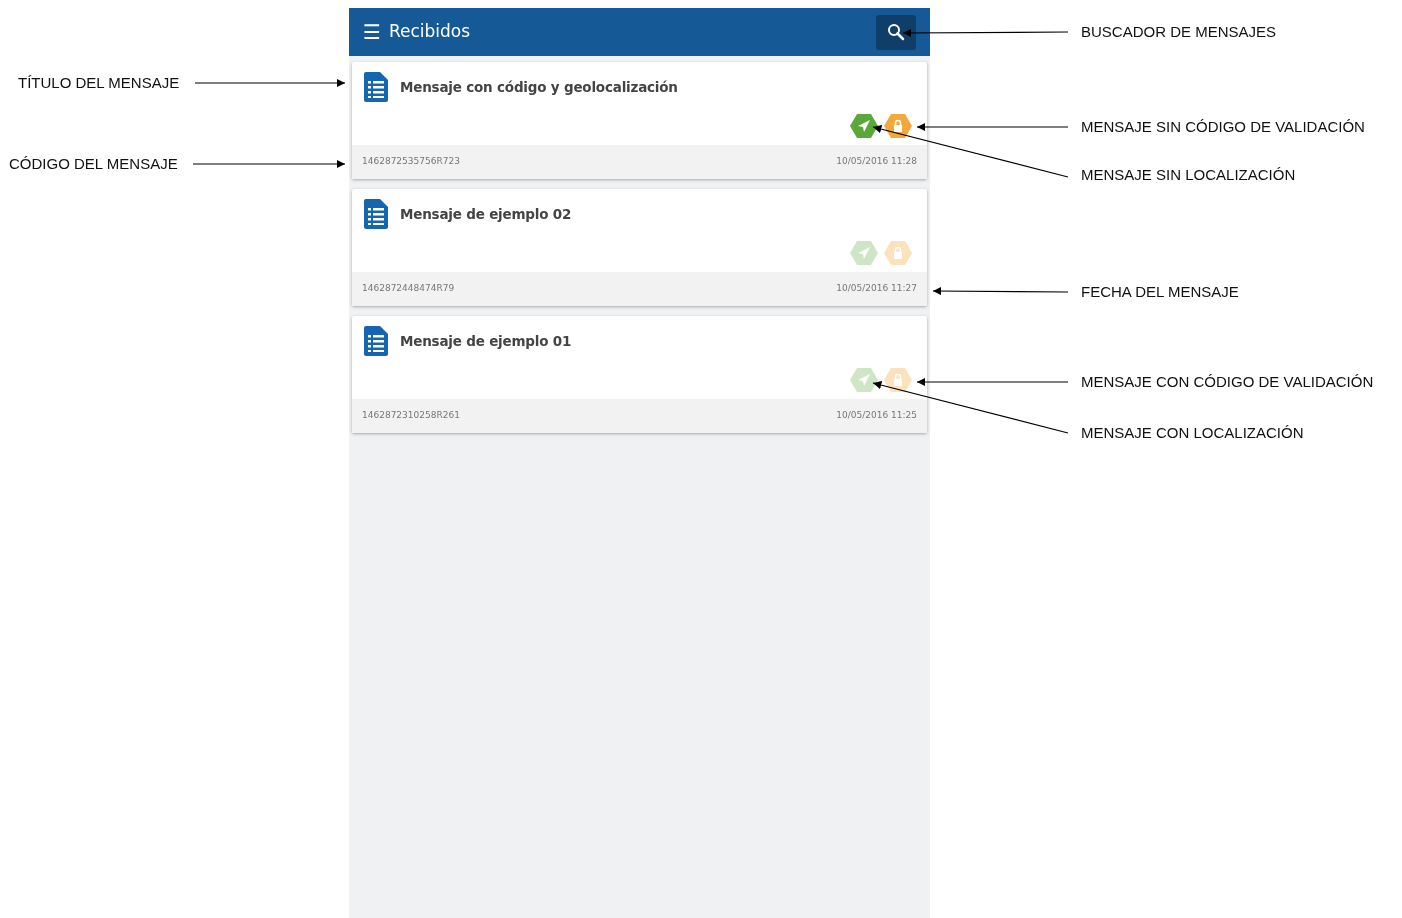 The width and height of the screenshot is (1402, 918). I want to click on message-title: Mensaje de ejemplo 01, so click(486, 341).